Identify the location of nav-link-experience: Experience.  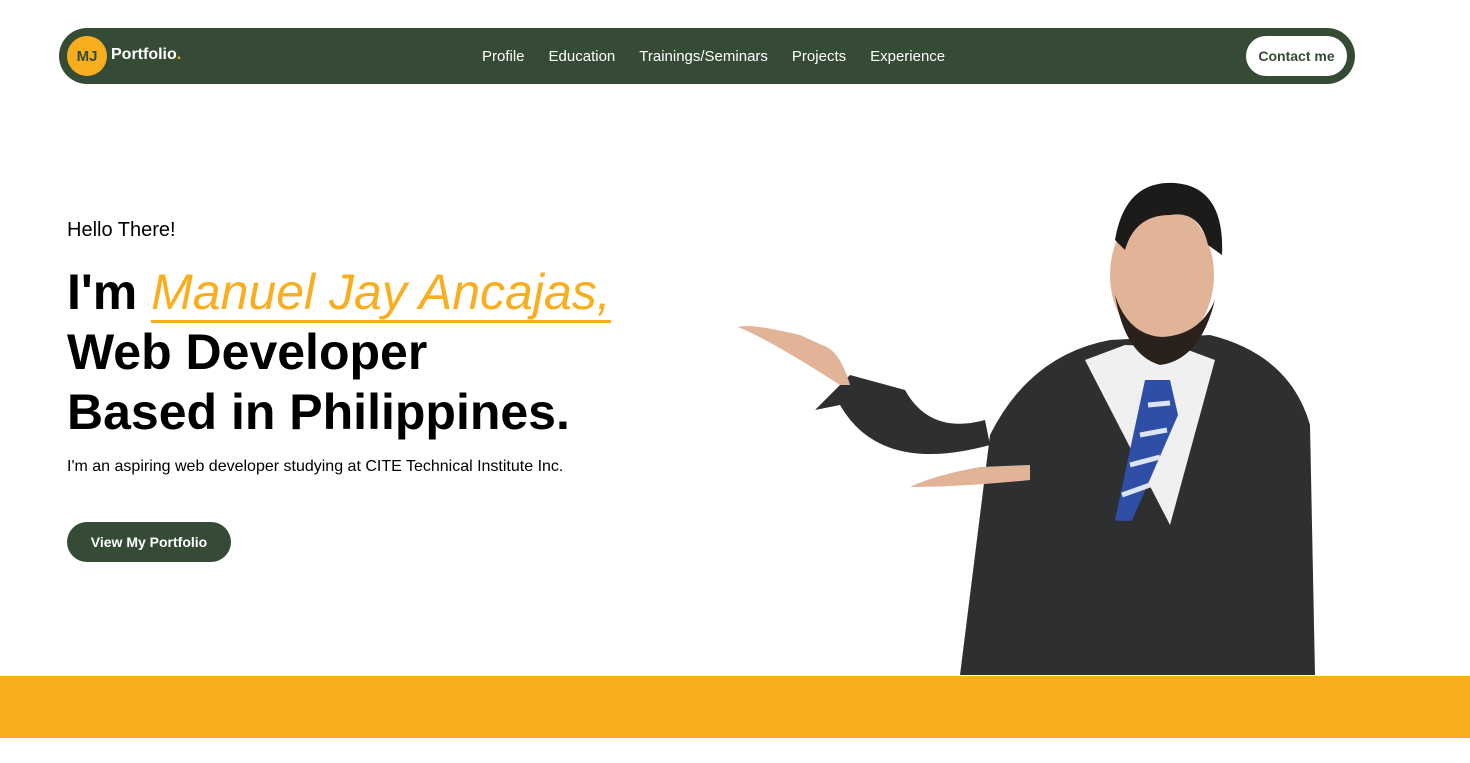
(907, 56).